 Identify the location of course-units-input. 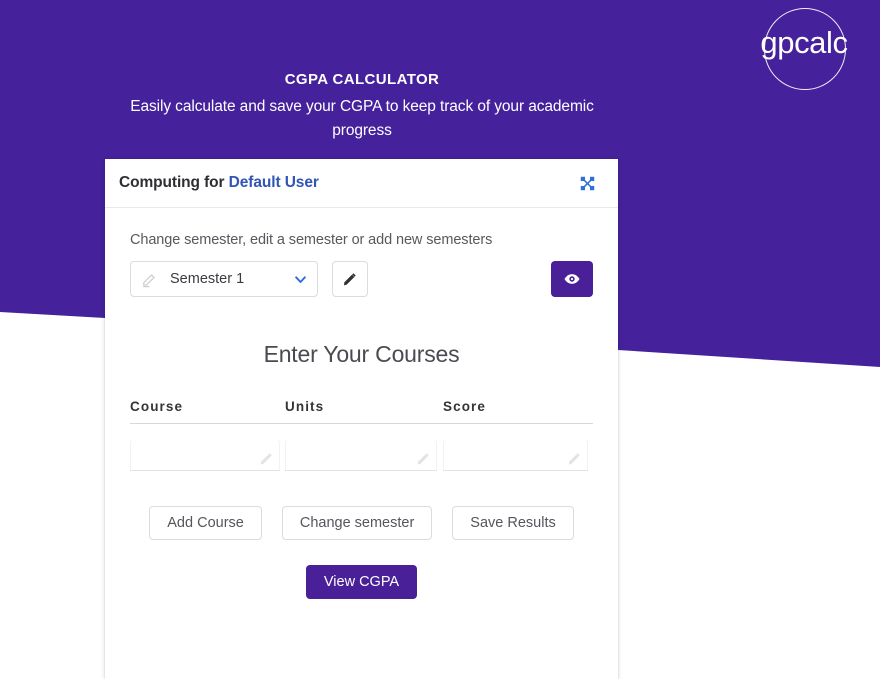
(361, 455).